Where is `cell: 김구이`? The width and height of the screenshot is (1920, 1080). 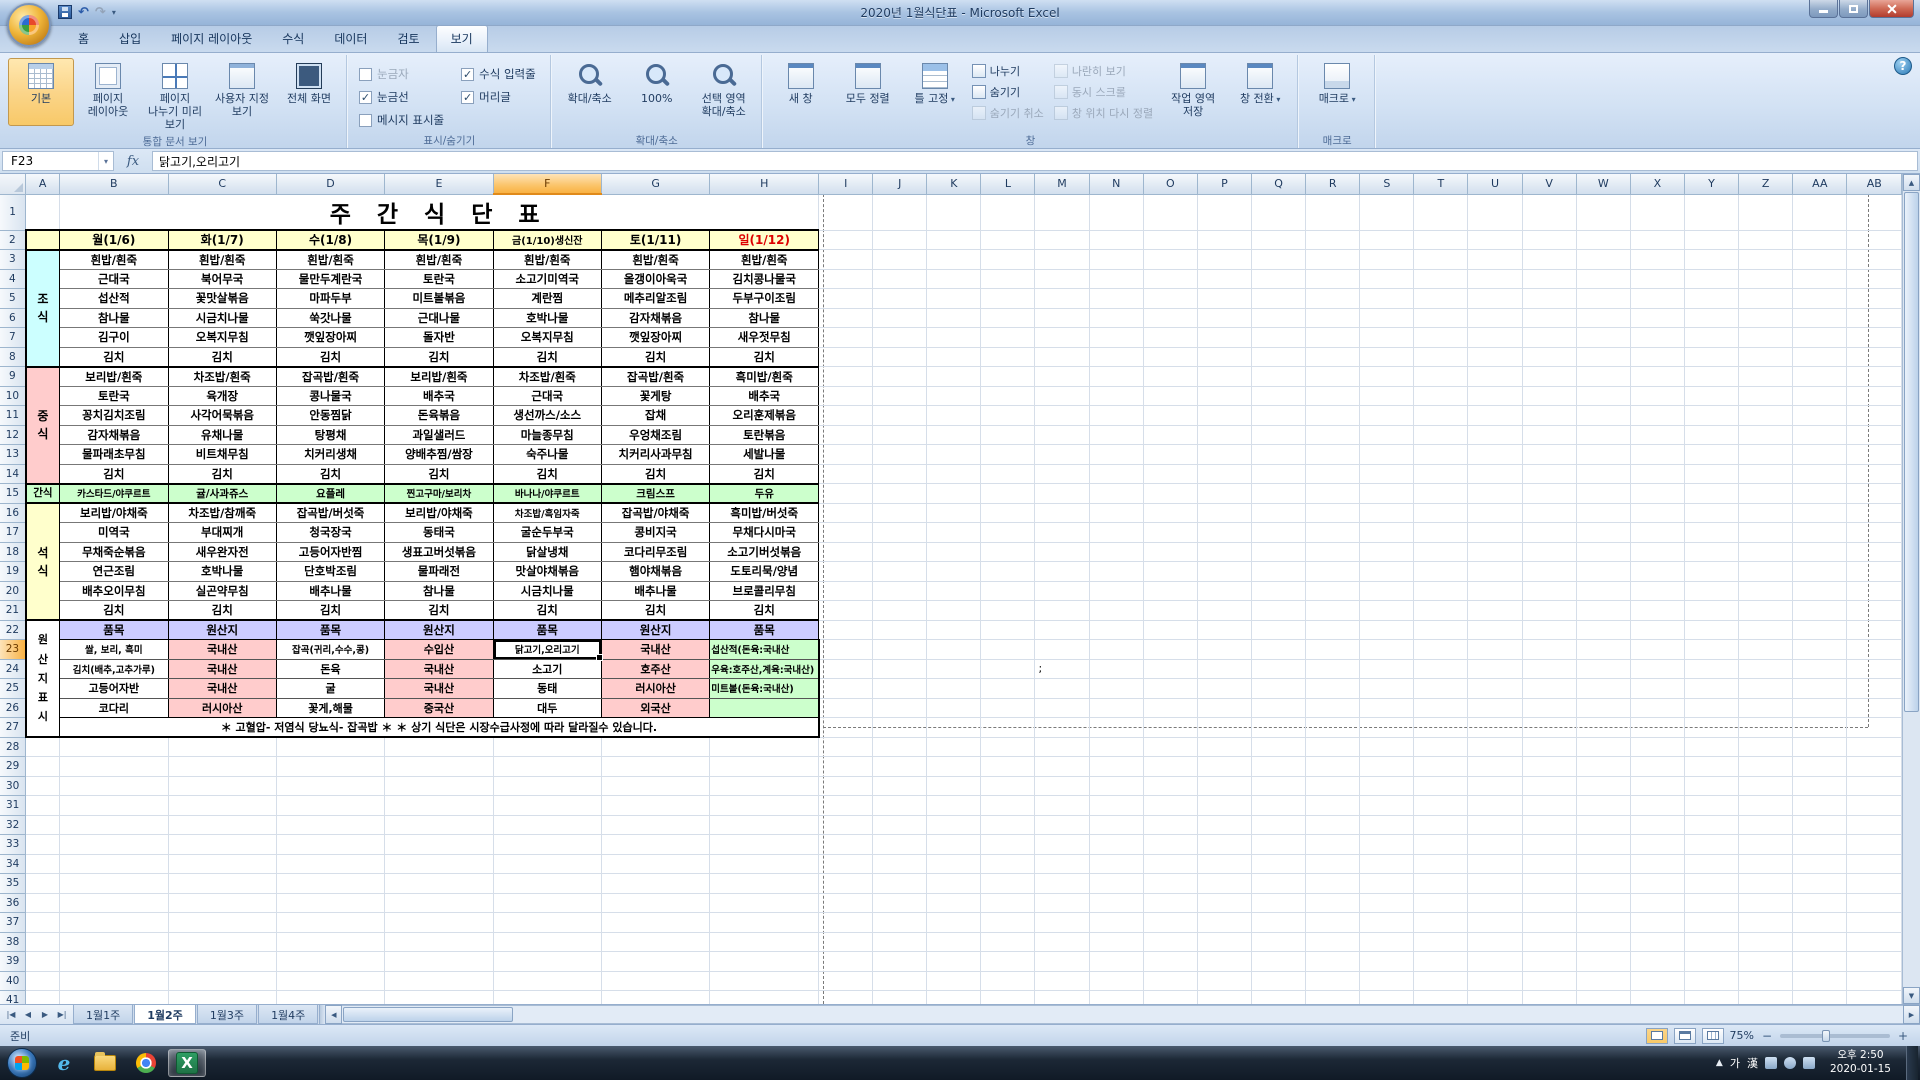 cell: 김구이 is located at coordinates (114, 337).